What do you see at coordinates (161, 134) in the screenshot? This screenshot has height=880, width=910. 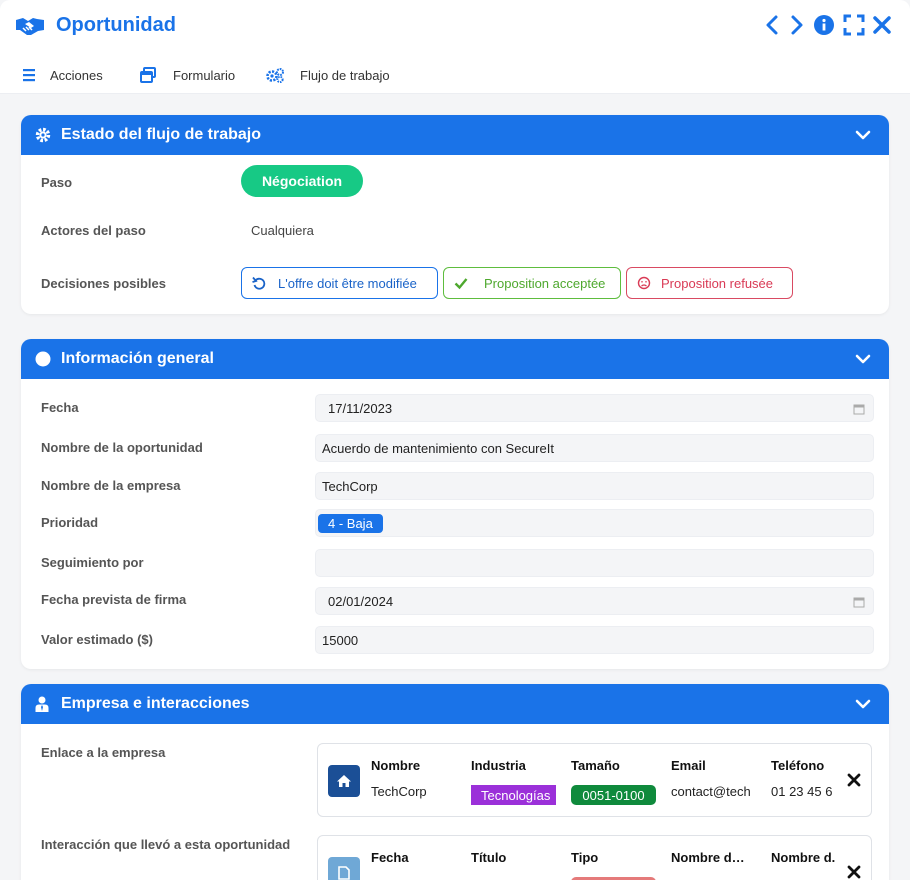 I see `workflow-section-title: Estado del flujo de trabajo` at bounding box center [161, 134].